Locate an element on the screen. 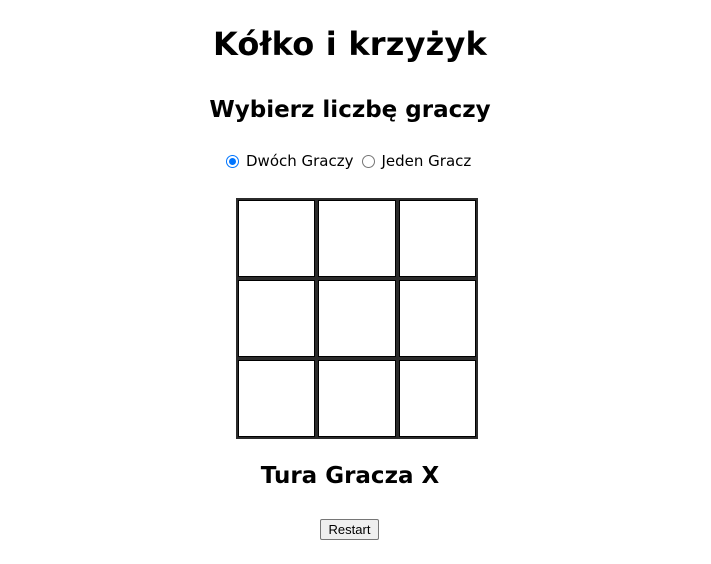  turn-status: Tura Gracza X is located at coordinates (350, 476).